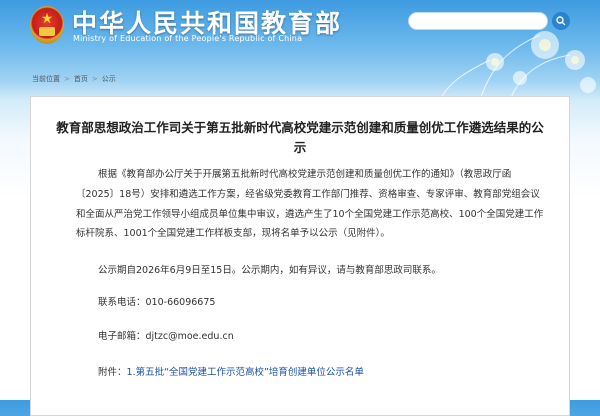 This screenshot has width=600, height=416. What do you see at coordinates (46, 79) in the screenshot?
I see `breadcrumb-label: 当前位置` at bounding box center [46, 79].